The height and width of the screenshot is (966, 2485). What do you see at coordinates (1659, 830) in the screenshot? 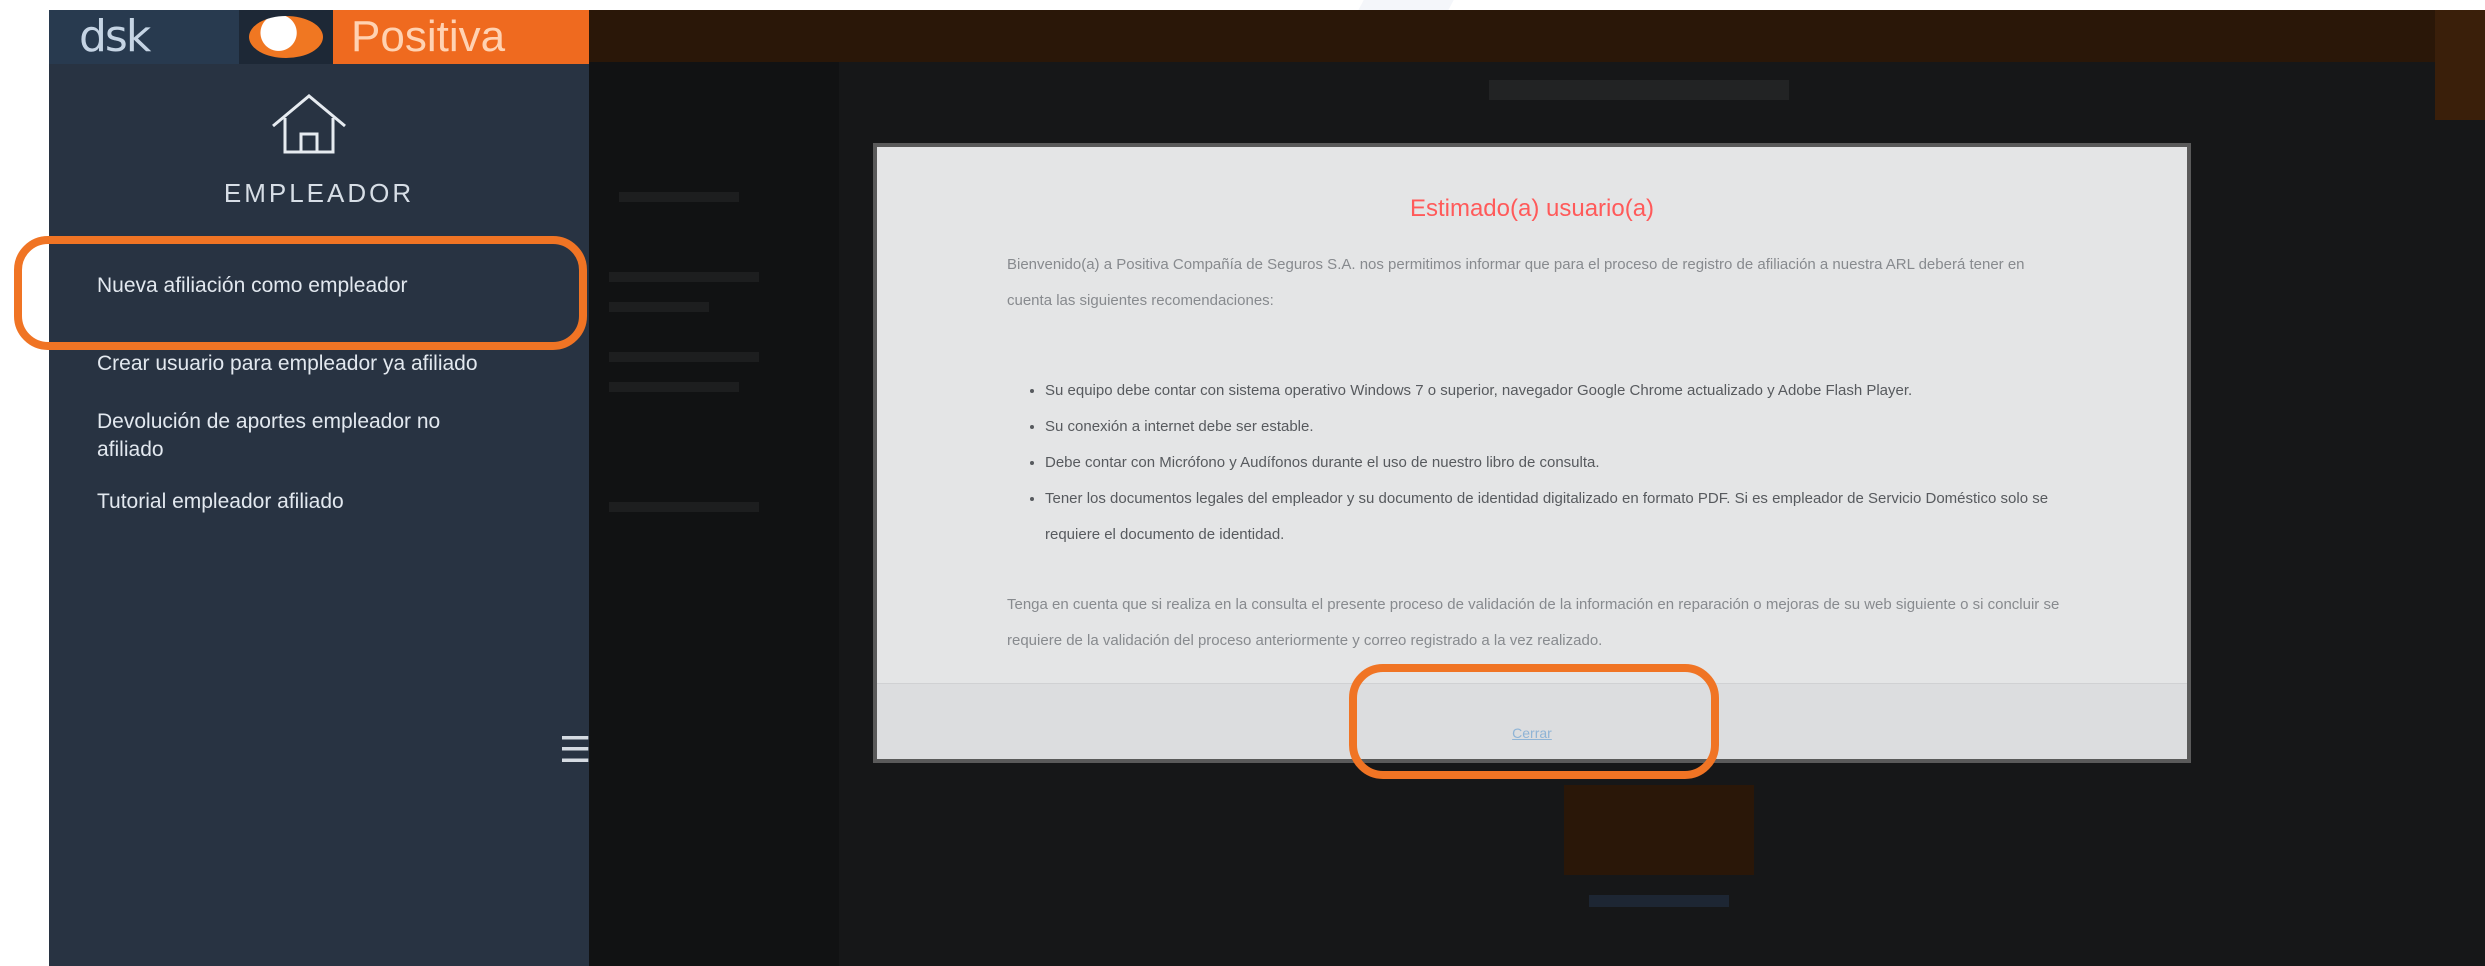
I see `background-button` at bounding box center [1659, 830].